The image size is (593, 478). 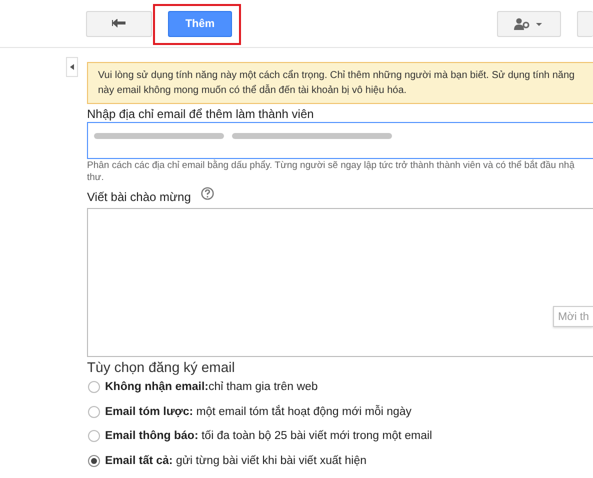 What do you see at coordinates (340, 140) in the screenshot?
I see `email-input-field` at bounding box center [340, 140].